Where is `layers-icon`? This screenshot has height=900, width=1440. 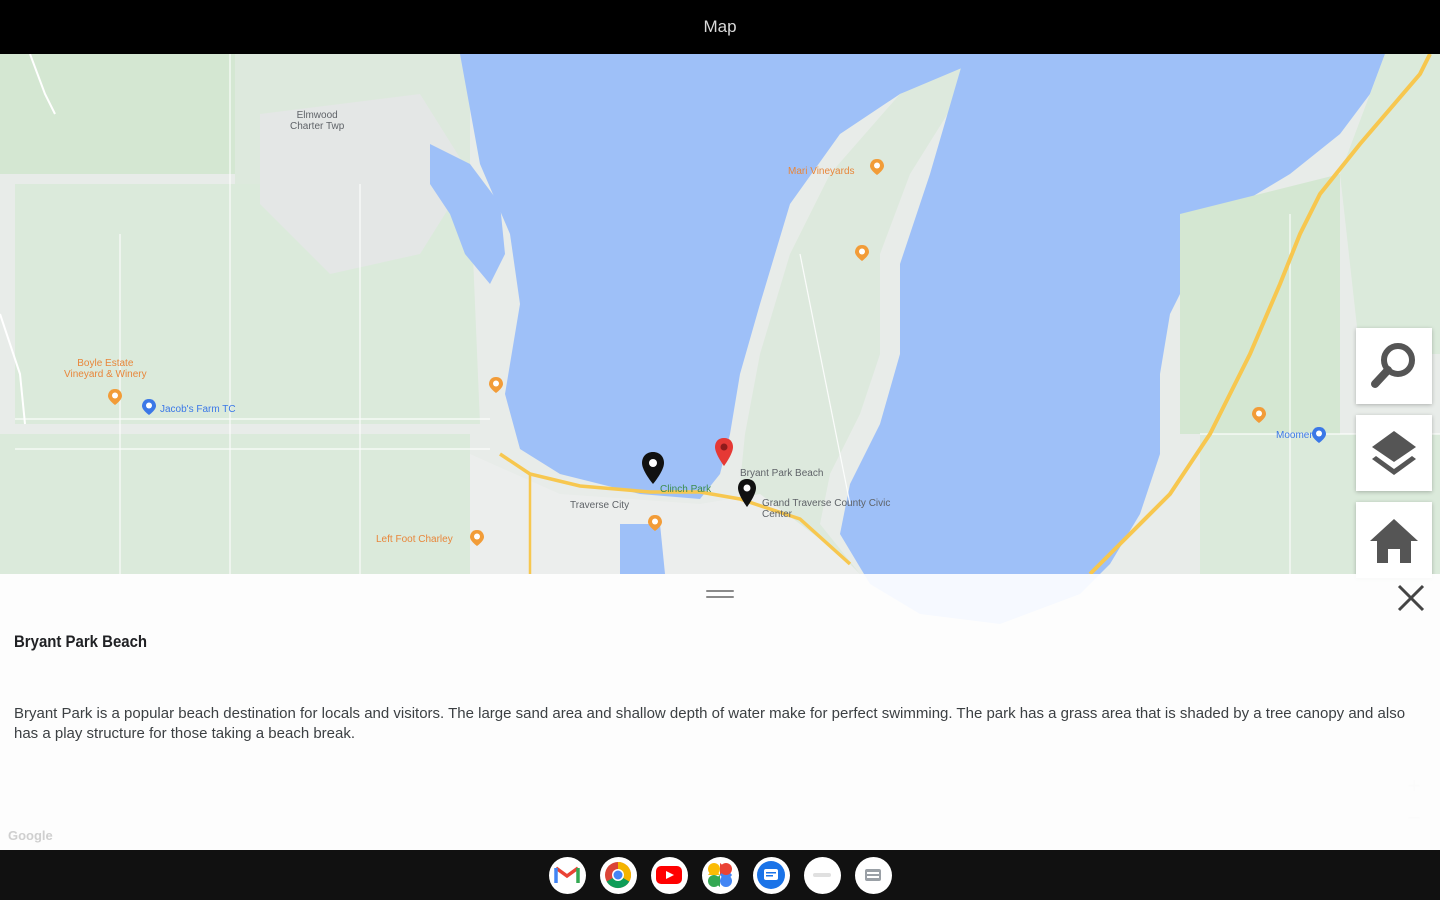 layers-icon is located at coordinates (1394, 453).